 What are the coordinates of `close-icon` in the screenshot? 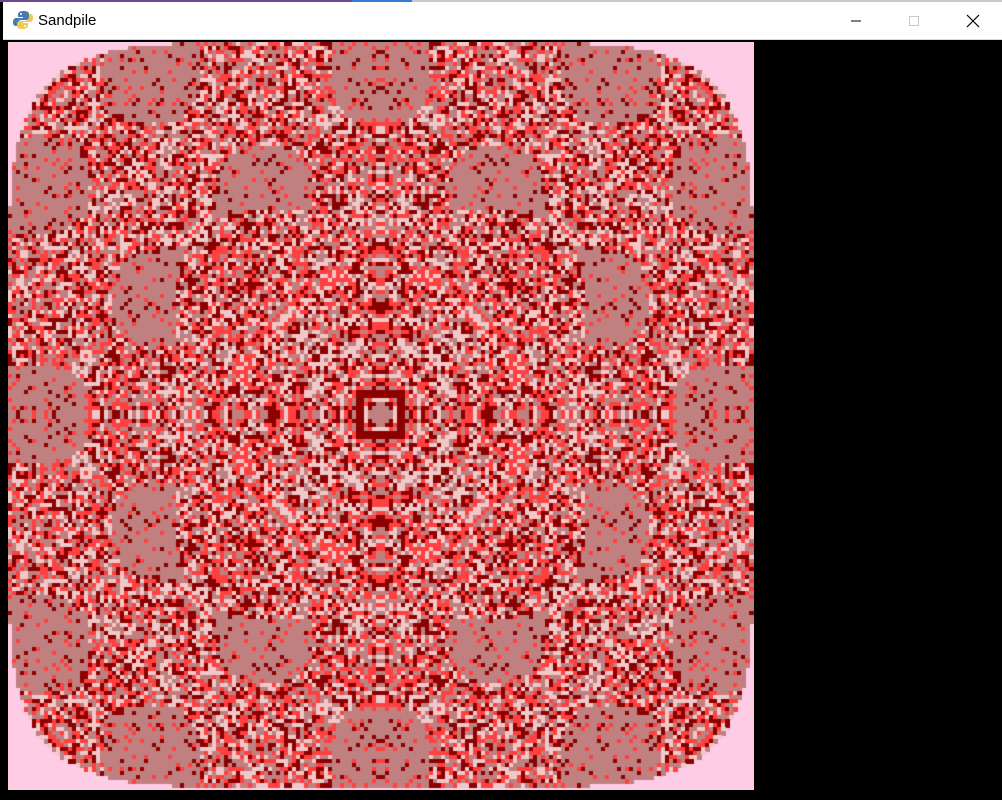 It's located at (973, 20).